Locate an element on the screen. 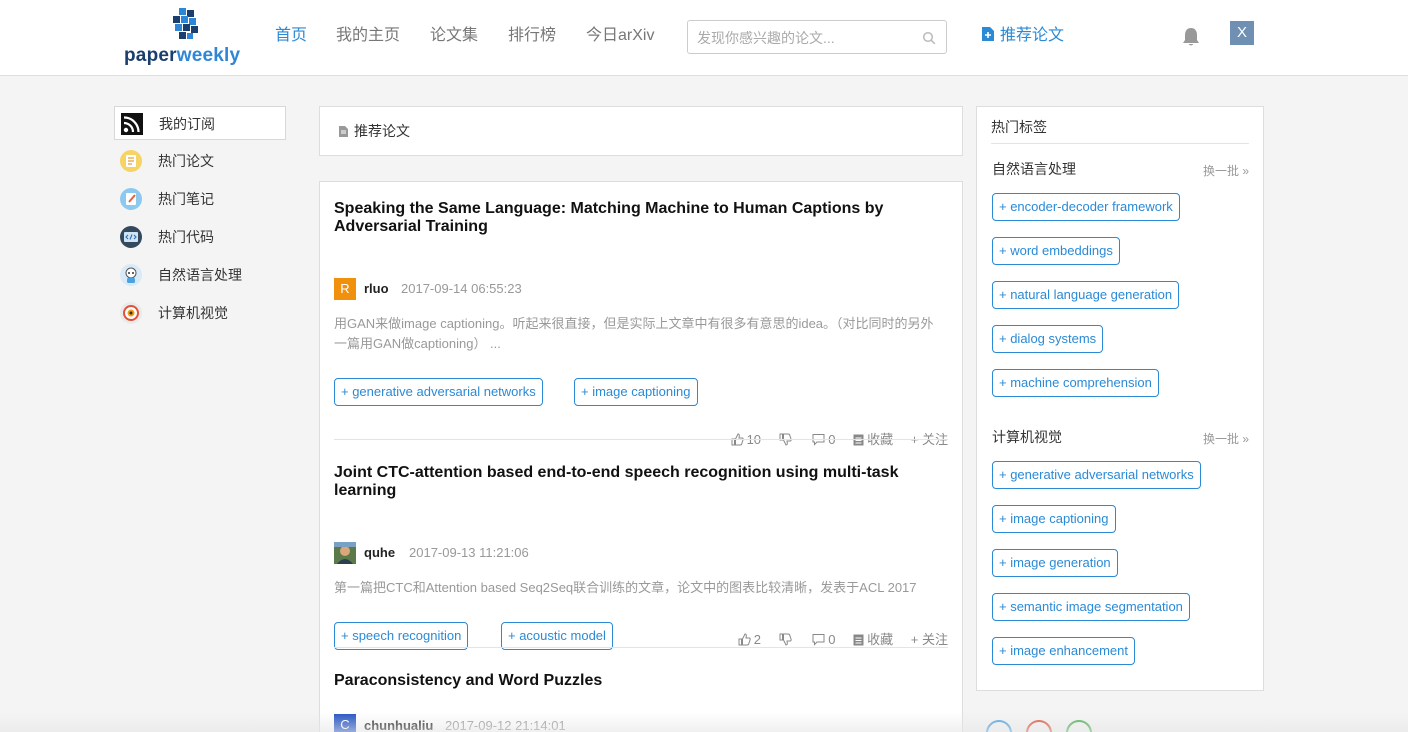  like-count: 2 is located at coordinates (757, 639).